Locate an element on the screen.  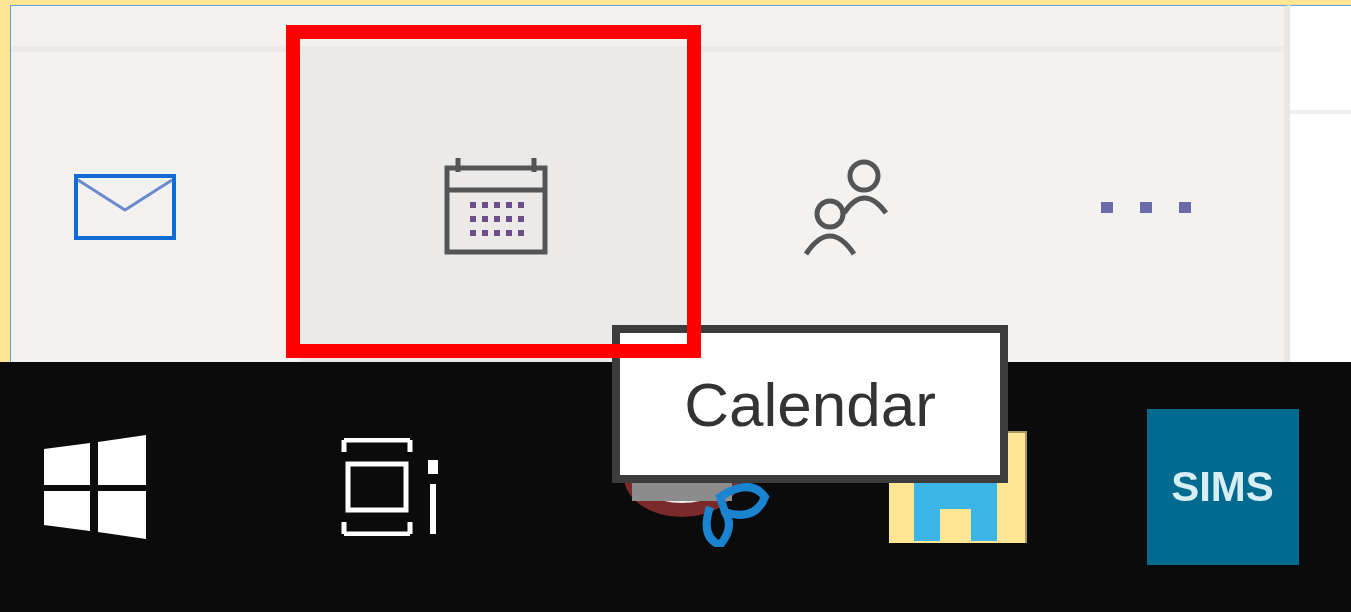
app-label: SIMS is located at coordinates (1222, 487).